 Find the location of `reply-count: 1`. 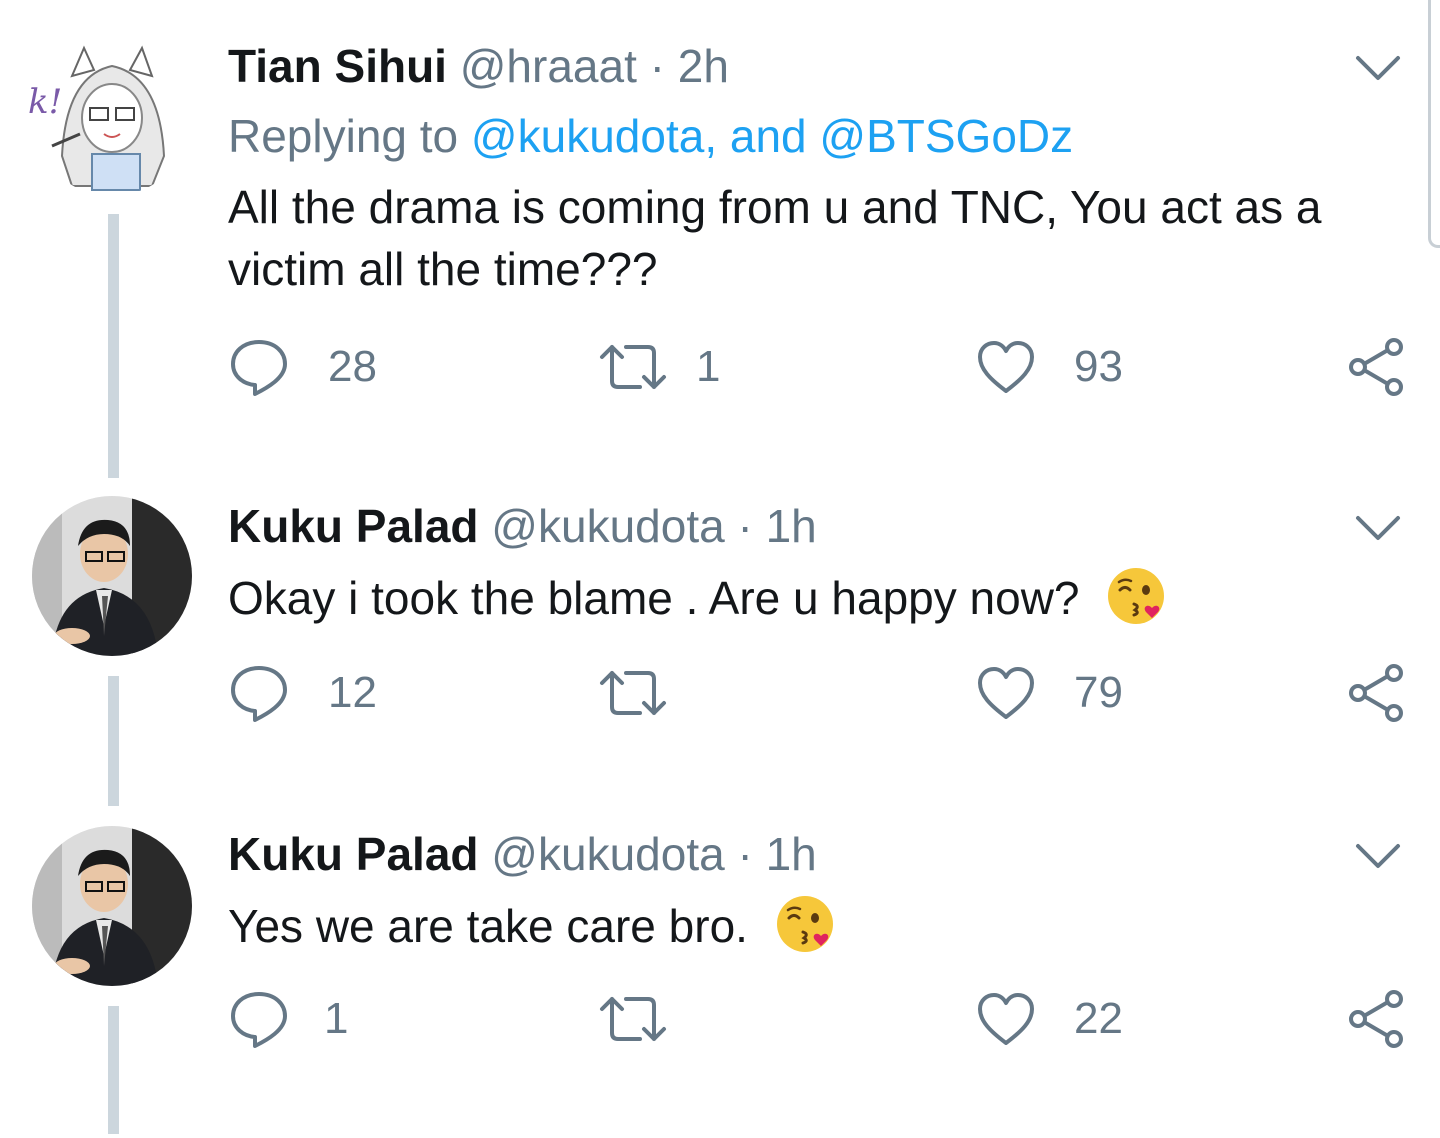

reply-count: 1 is located at coordinates (336, 1018).